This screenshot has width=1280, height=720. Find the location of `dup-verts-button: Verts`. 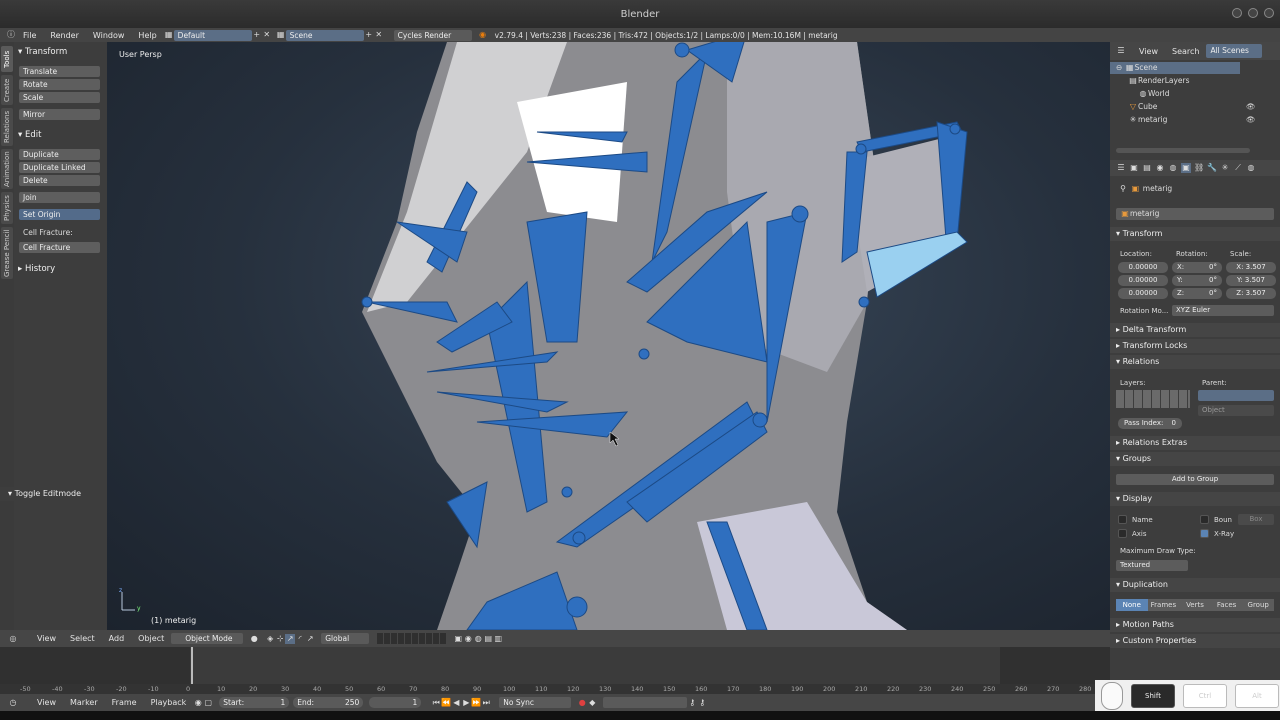

dup-verts-button: Verts is located at coordinates (1195, 605).